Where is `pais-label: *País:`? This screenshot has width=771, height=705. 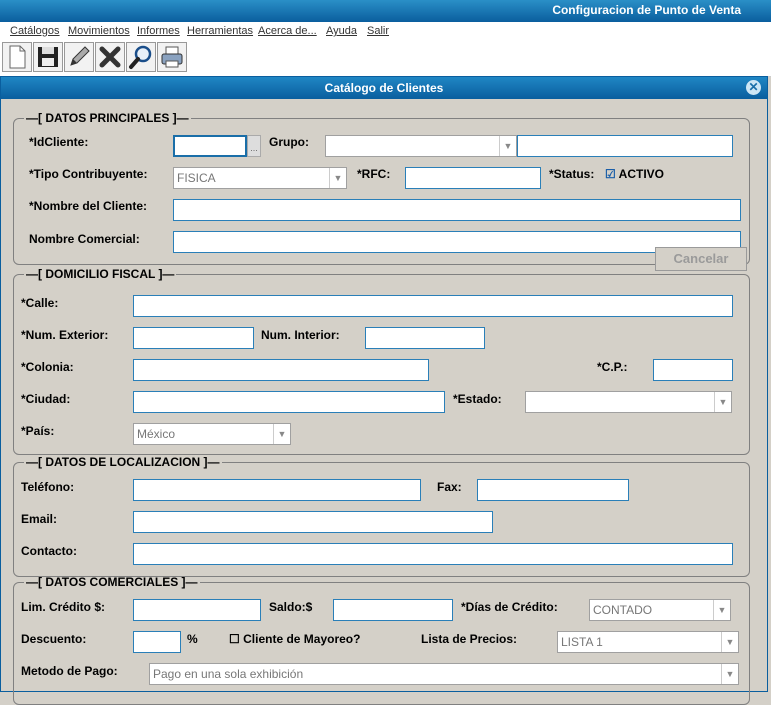
pais-label: *País: is located at coordinates (38, 431).